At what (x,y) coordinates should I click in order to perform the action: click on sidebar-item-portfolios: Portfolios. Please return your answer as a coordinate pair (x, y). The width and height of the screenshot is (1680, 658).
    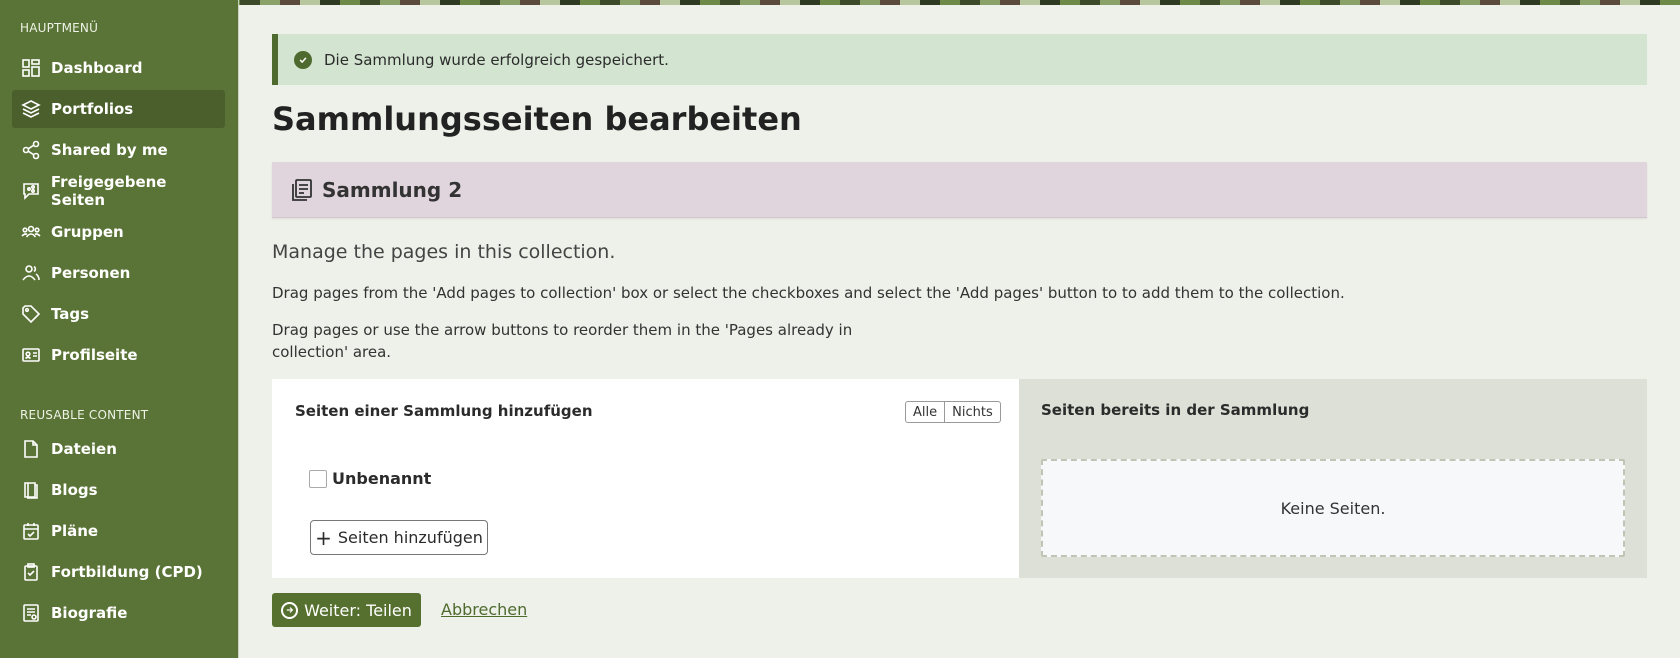
    Looking at the image, I should click on (118, 109).